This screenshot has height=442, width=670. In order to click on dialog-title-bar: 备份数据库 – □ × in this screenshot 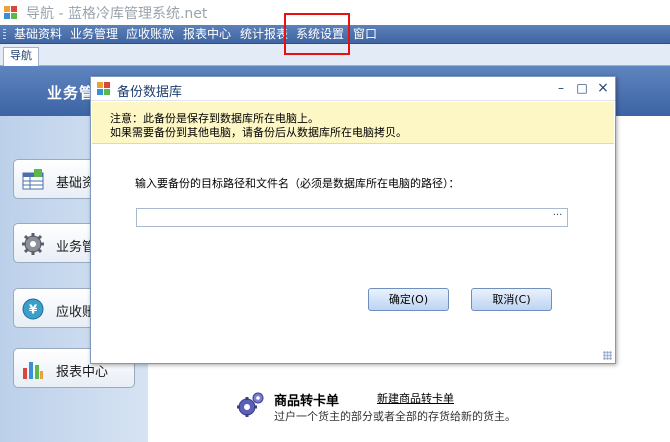, I will do `click(353, 89)`.